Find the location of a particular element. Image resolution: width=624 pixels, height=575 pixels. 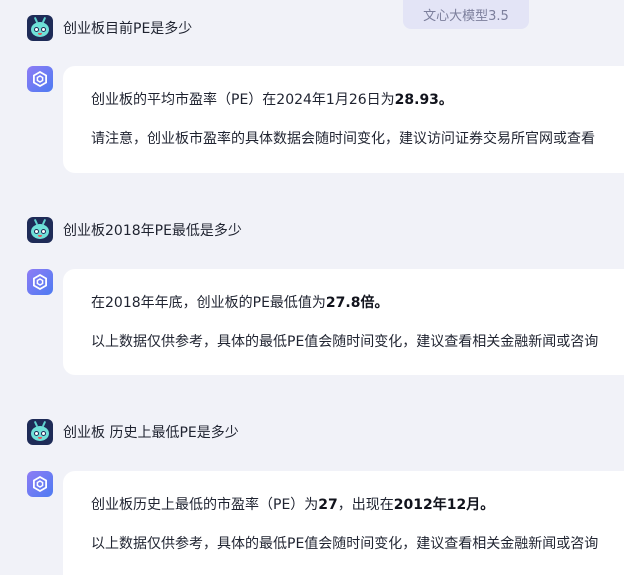

user-message: 创业板2018年PE最低是多少 is located at coordinates (134, 230).